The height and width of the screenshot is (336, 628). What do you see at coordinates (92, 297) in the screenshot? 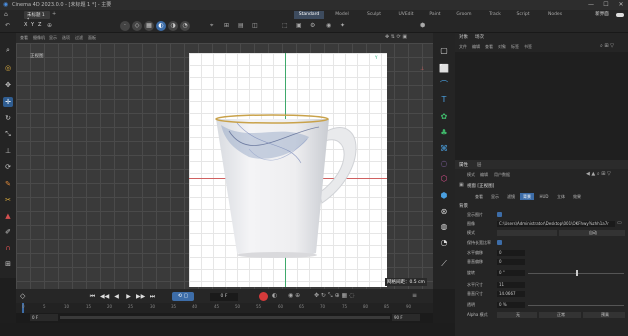
I see `go-start-button: ⏮` at bounding box center [92, 297].